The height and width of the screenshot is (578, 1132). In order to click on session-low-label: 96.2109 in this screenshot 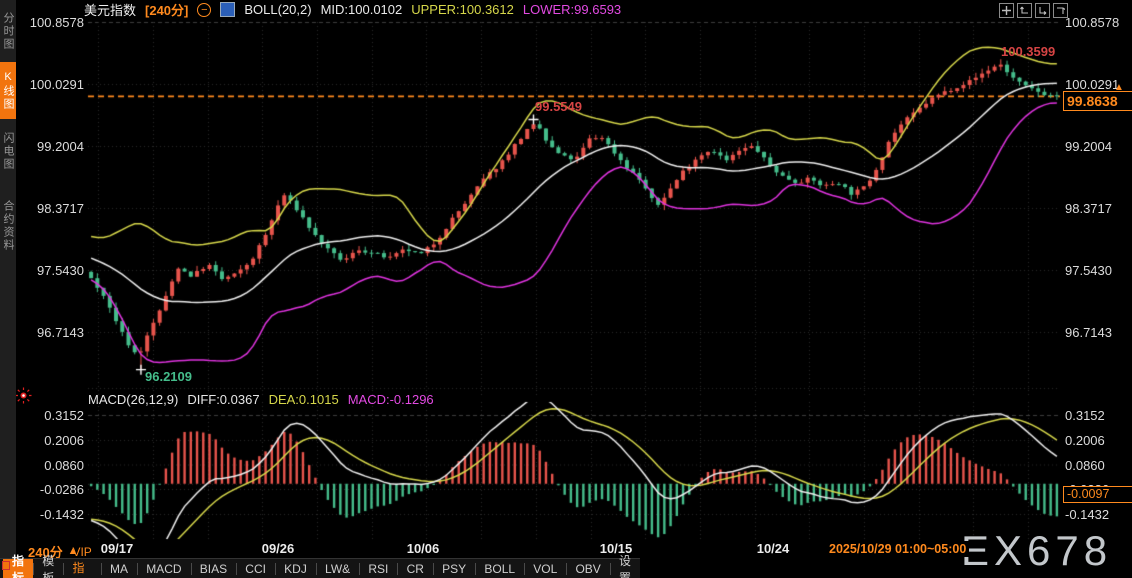, I will do `click(168, 376)`.